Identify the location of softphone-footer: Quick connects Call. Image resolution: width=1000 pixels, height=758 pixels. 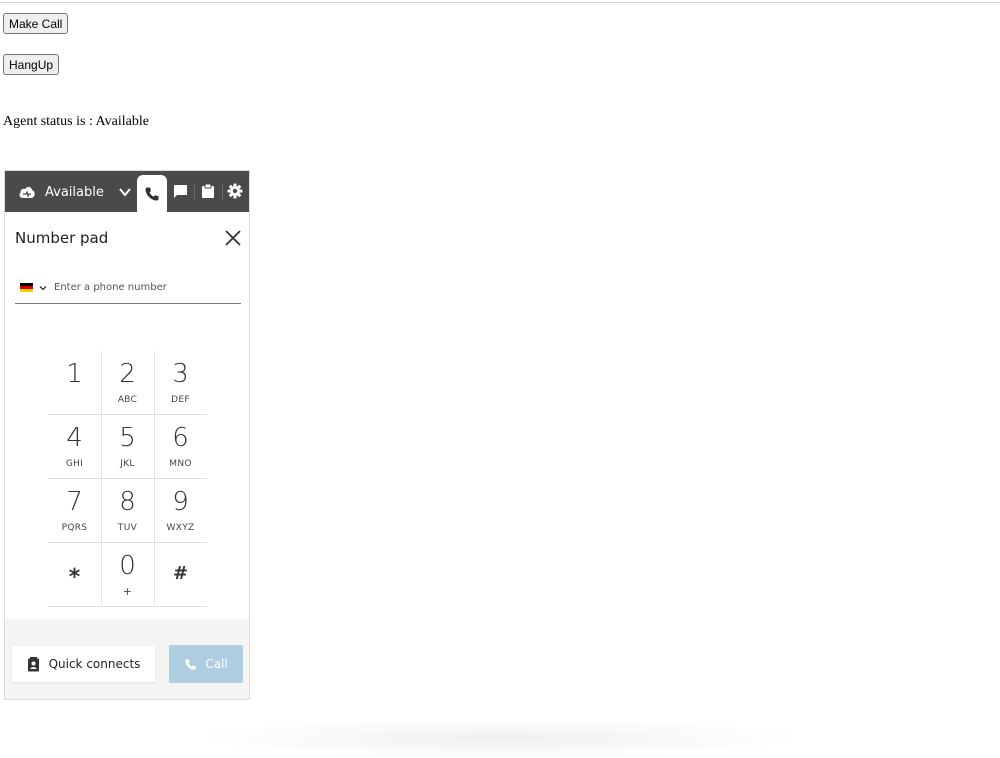
(127, 659).